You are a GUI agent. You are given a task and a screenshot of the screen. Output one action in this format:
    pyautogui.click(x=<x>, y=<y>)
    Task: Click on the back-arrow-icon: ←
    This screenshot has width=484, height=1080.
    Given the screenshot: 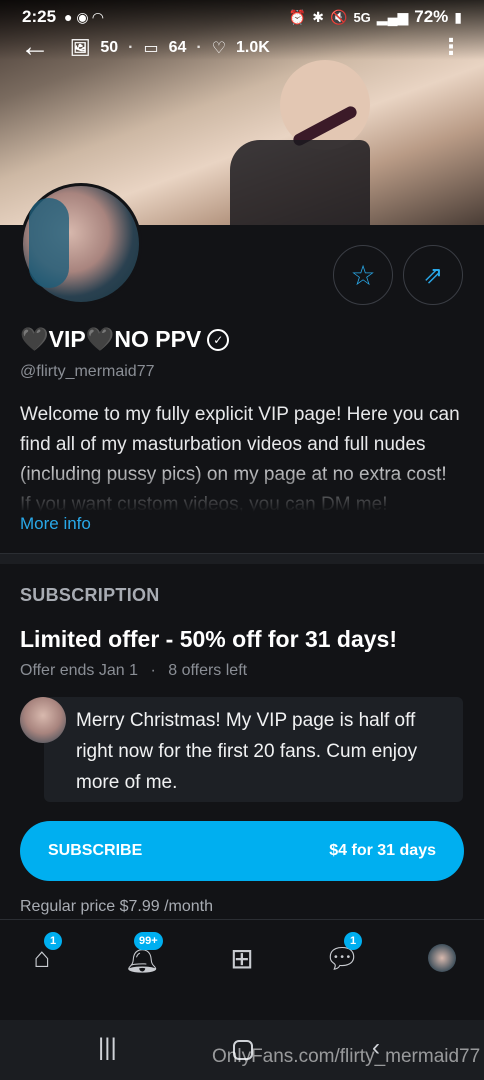 What is the action you would take?
    pyautogui.click(x=35, y=47)
    